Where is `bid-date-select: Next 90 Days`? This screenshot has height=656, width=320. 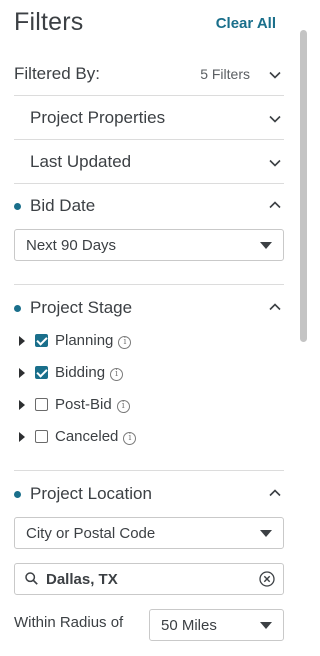
bid-date-select: Next 90 Days is located at coordinates (149, 245).